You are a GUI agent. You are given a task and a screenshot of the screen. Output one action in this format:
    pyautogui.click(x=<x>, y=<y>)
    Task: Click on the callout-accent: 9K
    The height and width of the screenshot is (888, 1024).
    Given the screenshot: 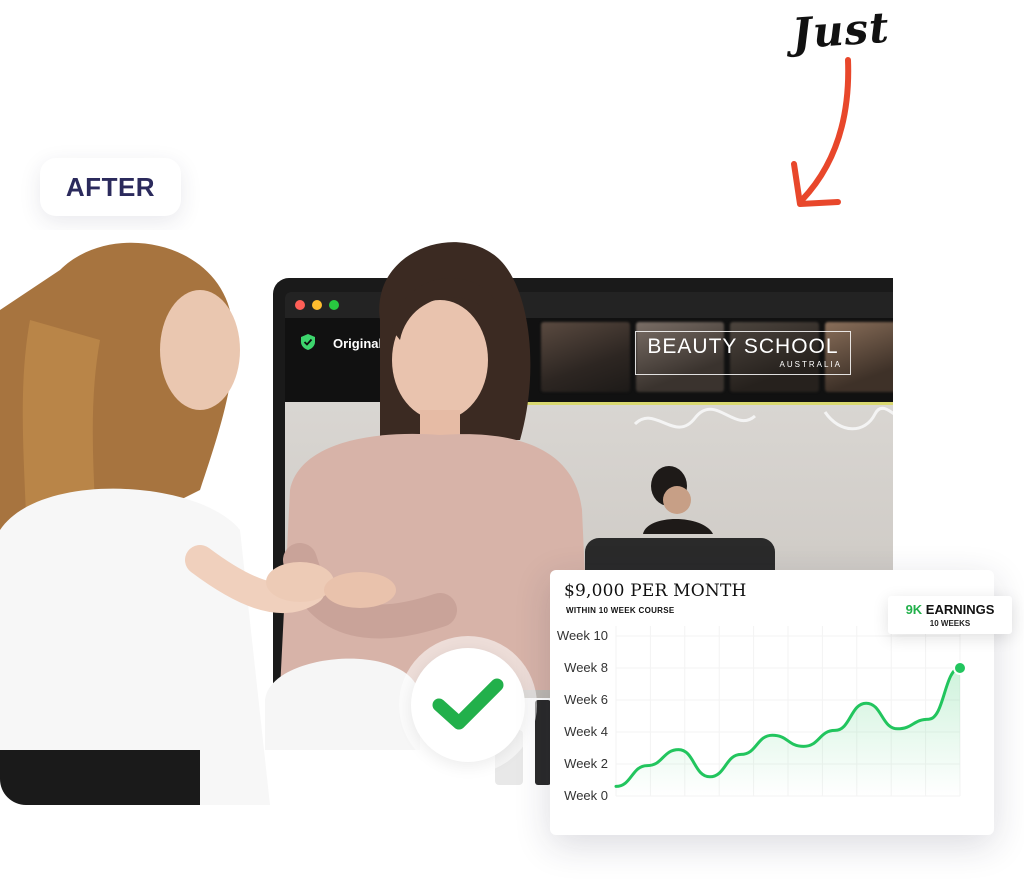 What is the action you would take?
    pyautogui.click(x=914, y=609)
    